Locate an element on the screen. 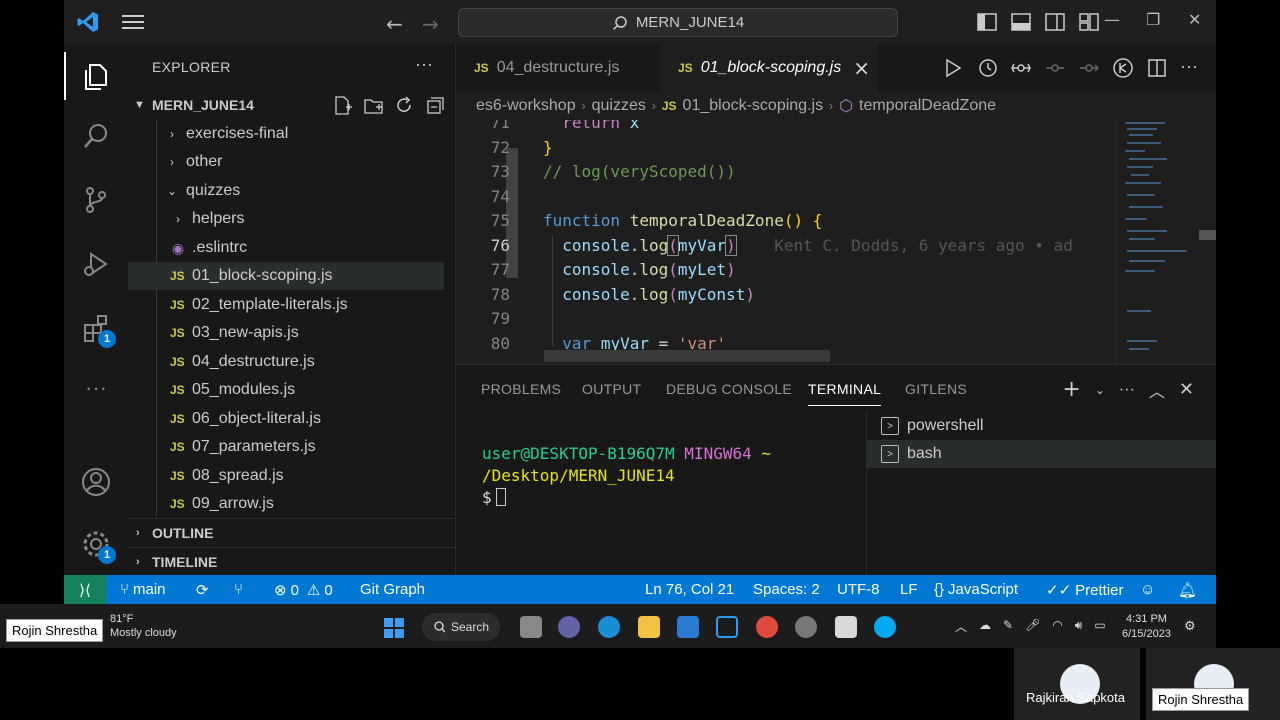  outline-section: › OUTLINE is located at coordinates (292, 532).